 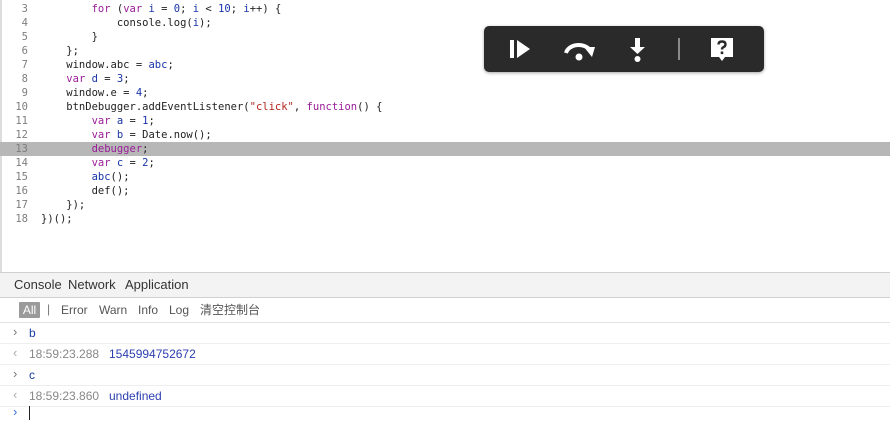 What do you see at coordinates (445, 121) in the screenshot?
I see `code-line: 11 var a = 1;` at bounding box center [445, 121].